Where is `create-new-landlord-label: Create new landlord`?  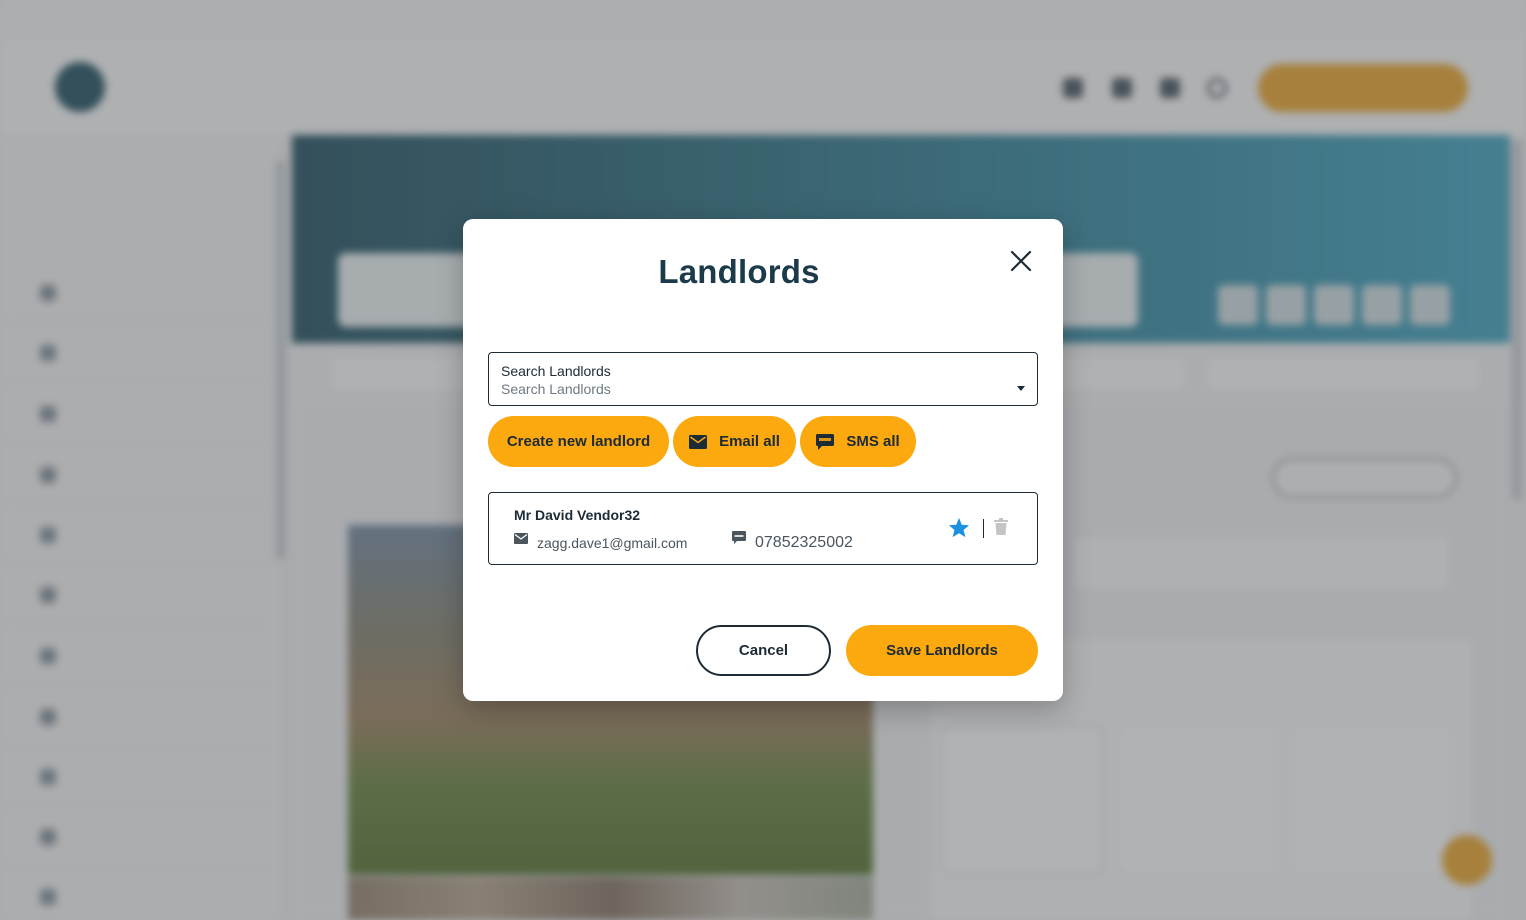
create-new-landlord-label: Create new landlord is located at coordinates (578, 441).